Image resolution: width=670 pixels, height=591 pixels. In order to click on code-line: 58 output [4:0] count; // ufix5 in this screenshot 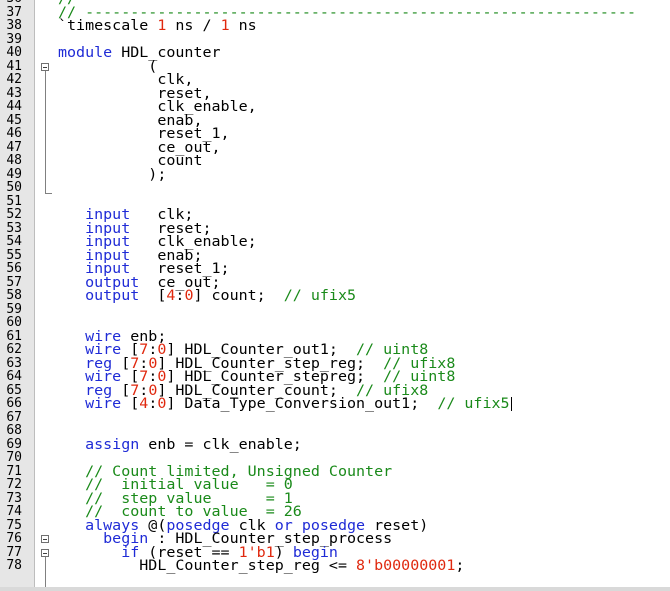, I will do `click(335, 295)`.